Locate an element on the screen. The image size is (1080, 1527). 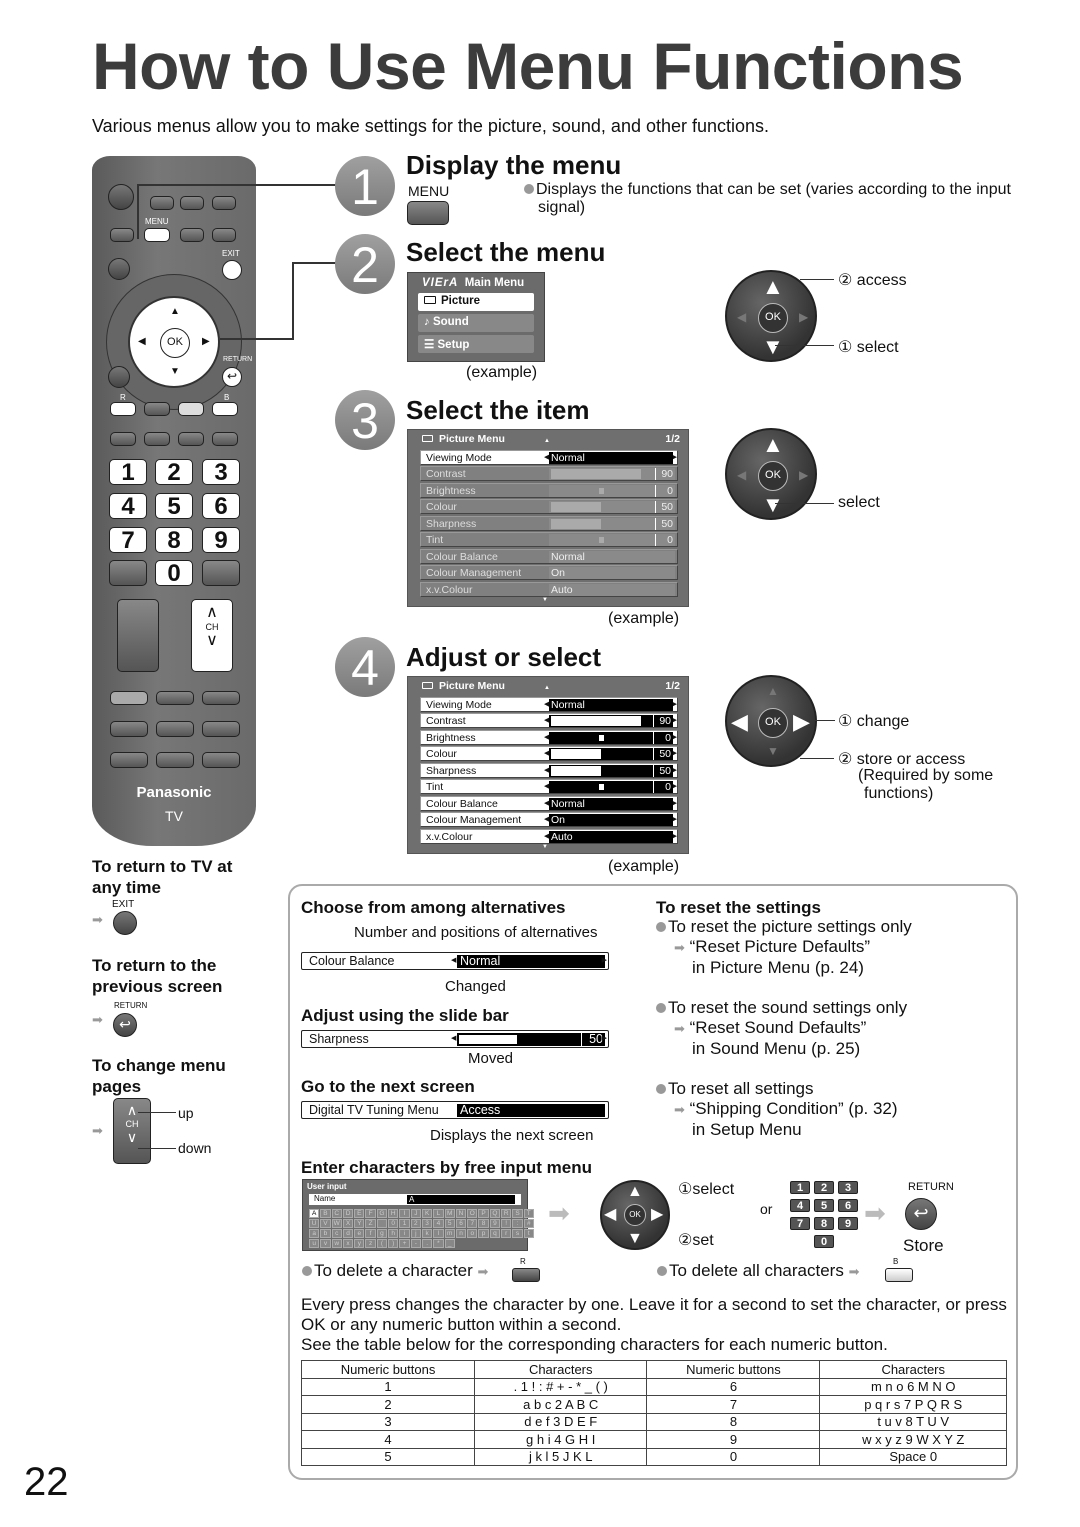
character-key: k is located at coordinates (427, 1233).